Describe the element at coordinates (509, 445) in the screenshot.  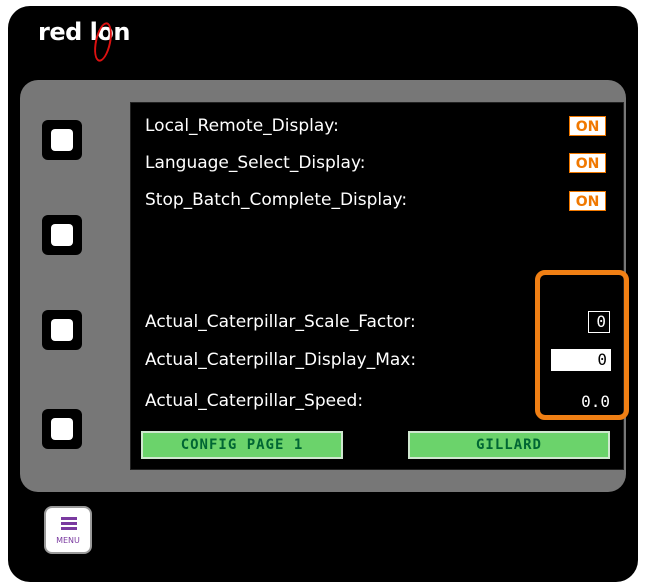
I see `gillard-button: GILLARD` at that location.